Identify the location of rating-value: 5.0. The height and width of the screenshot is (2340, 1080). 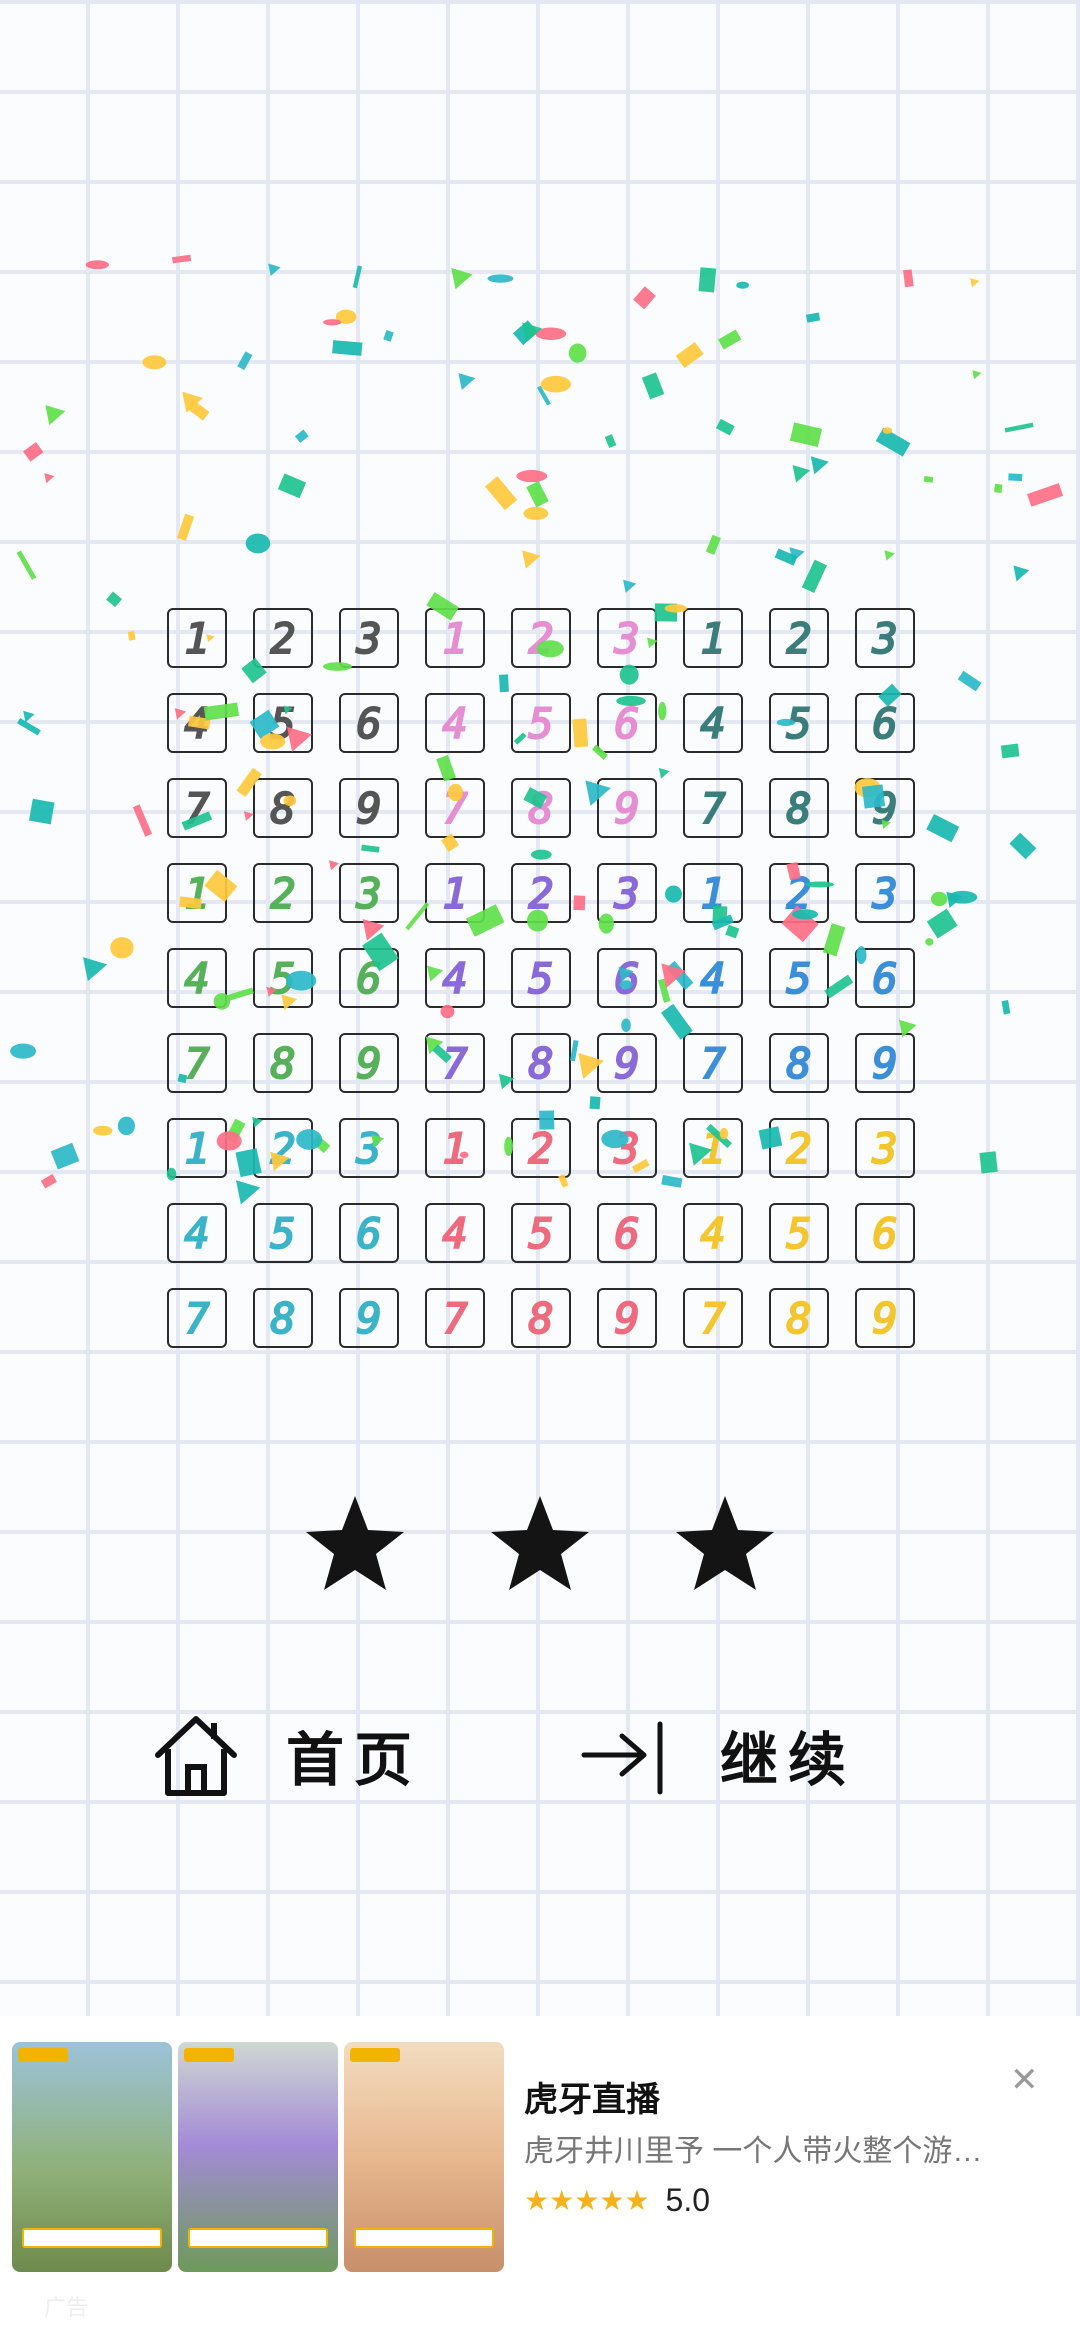
(688, 2200).